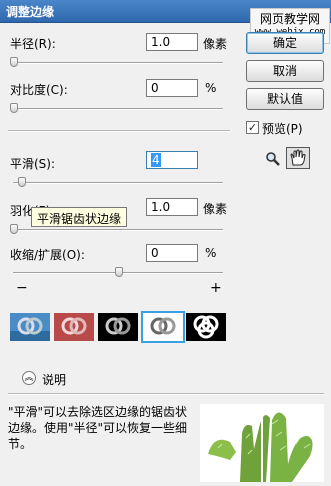 The height and width of the screenshot is (486, 331). What do you see at coordinates (118, 109) in the screenshot?
I see `contrast-slider-track` at bounding box center [118, 109].